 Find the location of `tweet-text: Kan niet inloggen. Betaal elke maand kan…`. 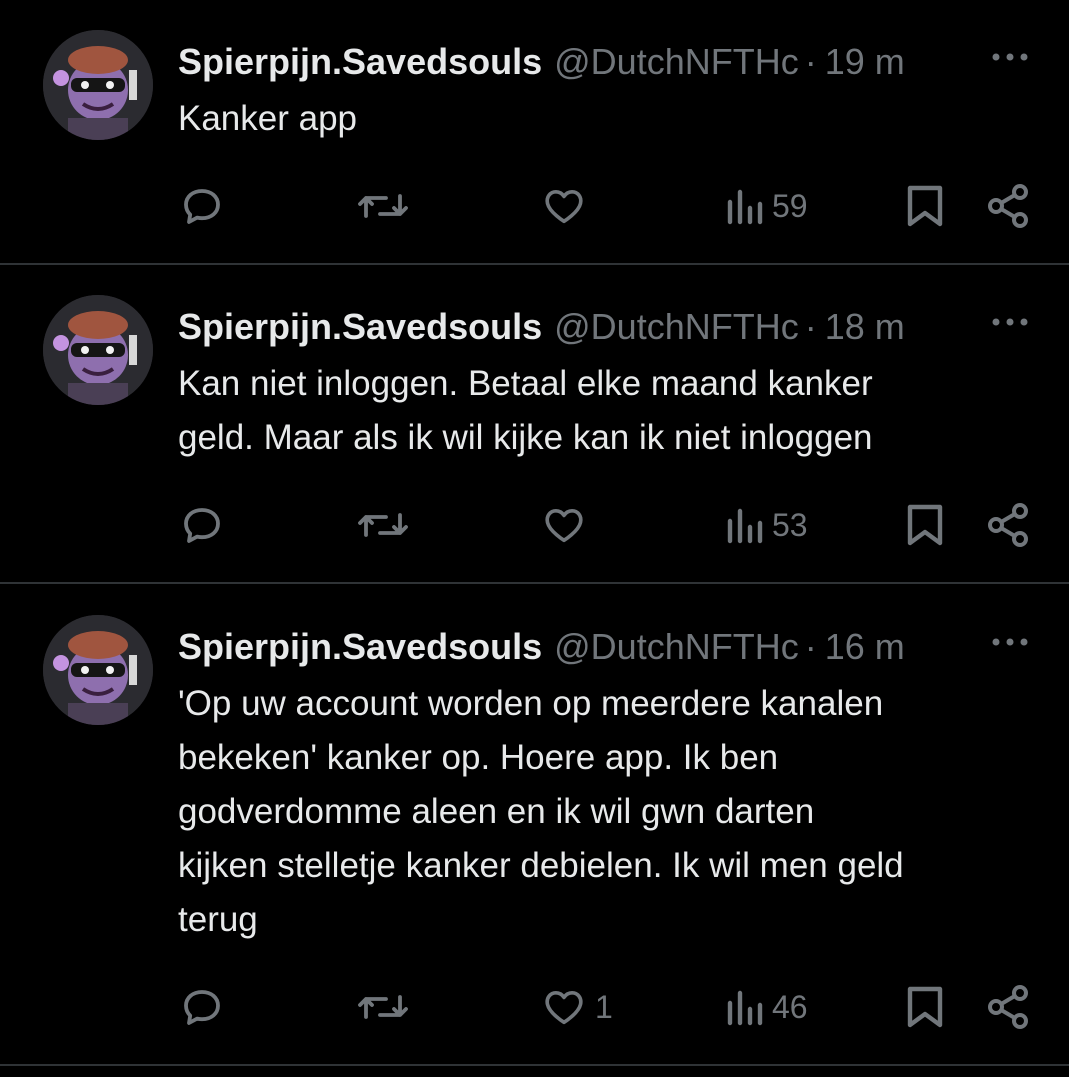

tweet-text: Kan niet inloggen. Betaal elke maand kan… is located at coordinates (613, 411).